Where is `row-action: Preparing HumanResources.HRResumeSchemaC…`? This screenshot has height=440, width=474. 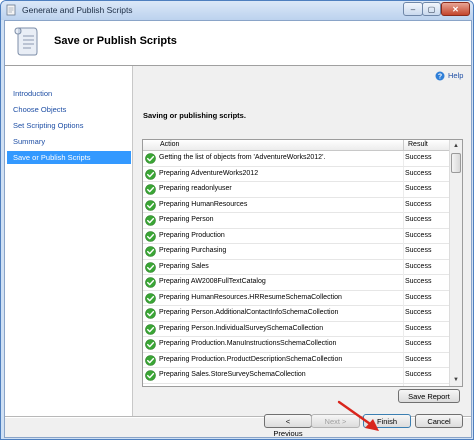 row-action: Preparing HumanResources.HRResumeSchemaC… is located at coordinates (250, 297).